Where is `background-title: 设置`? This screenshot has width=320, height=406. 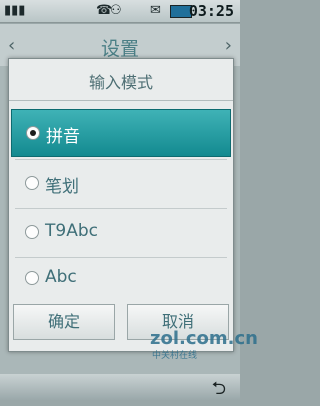 background-title: 设置 is located at coordinates (119, 49).